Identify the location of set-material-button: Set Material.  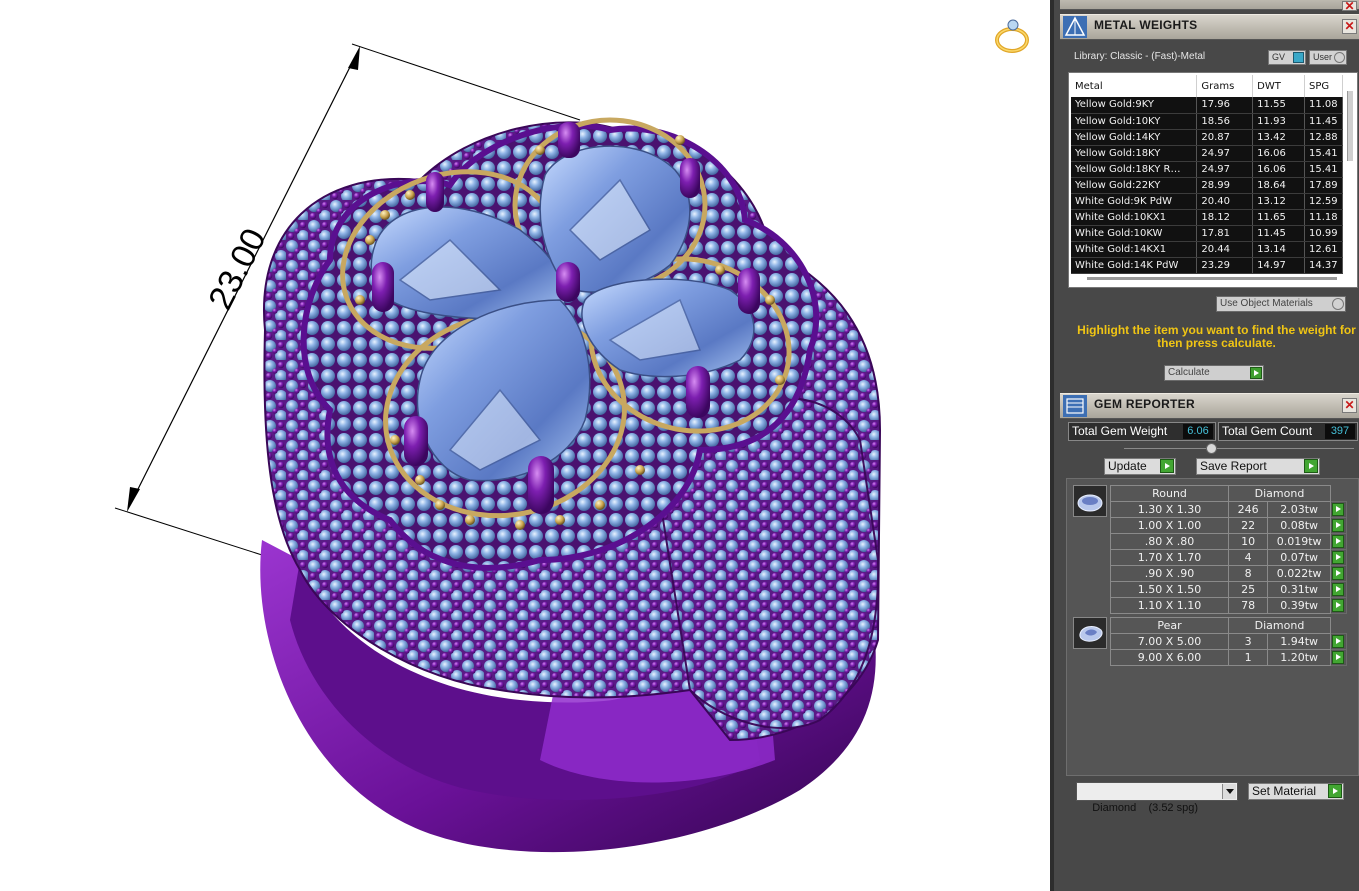
(1296, 791).